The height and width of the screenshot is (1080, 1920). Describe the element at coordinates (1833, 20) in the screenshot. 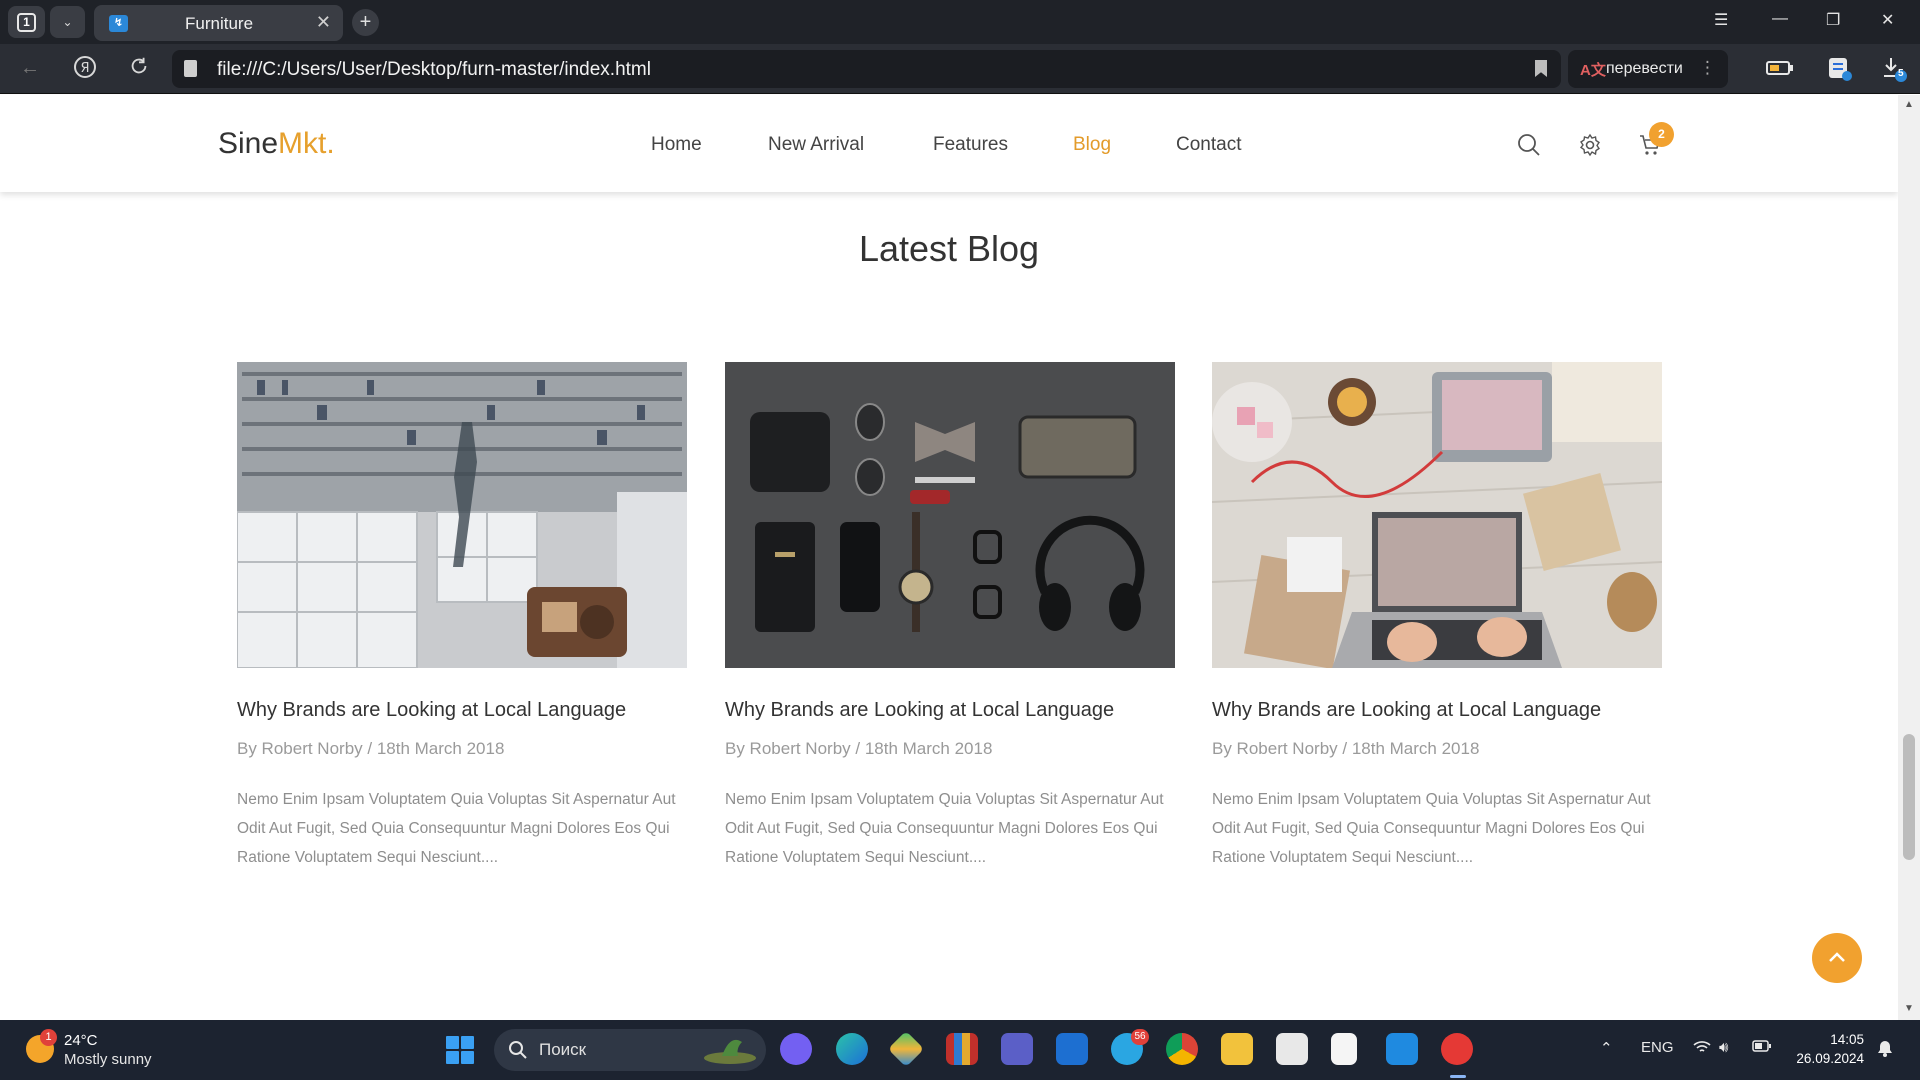

I see `restore-button: ❐` at that location.